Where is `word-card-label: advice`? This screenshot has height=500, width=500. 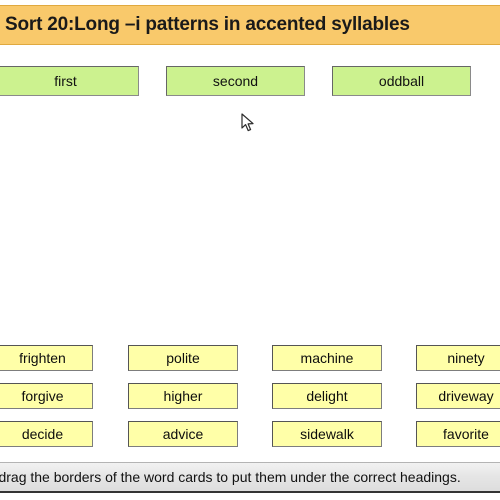 word-card-label: advice is located at coordinates (183, 434).